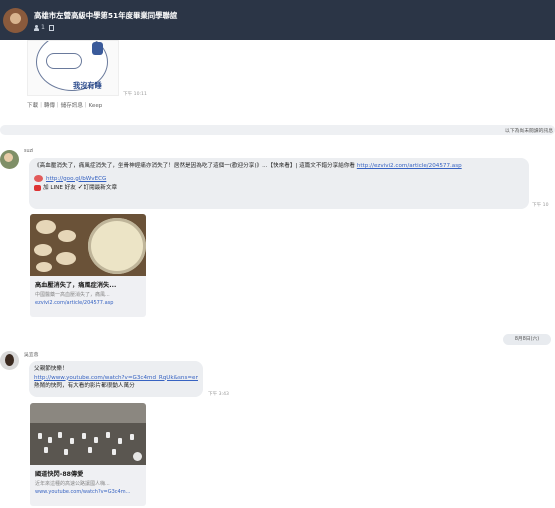 The image size is (555, 508). I want to click on sticker-image: 我沒有睡, so click(73, 68).